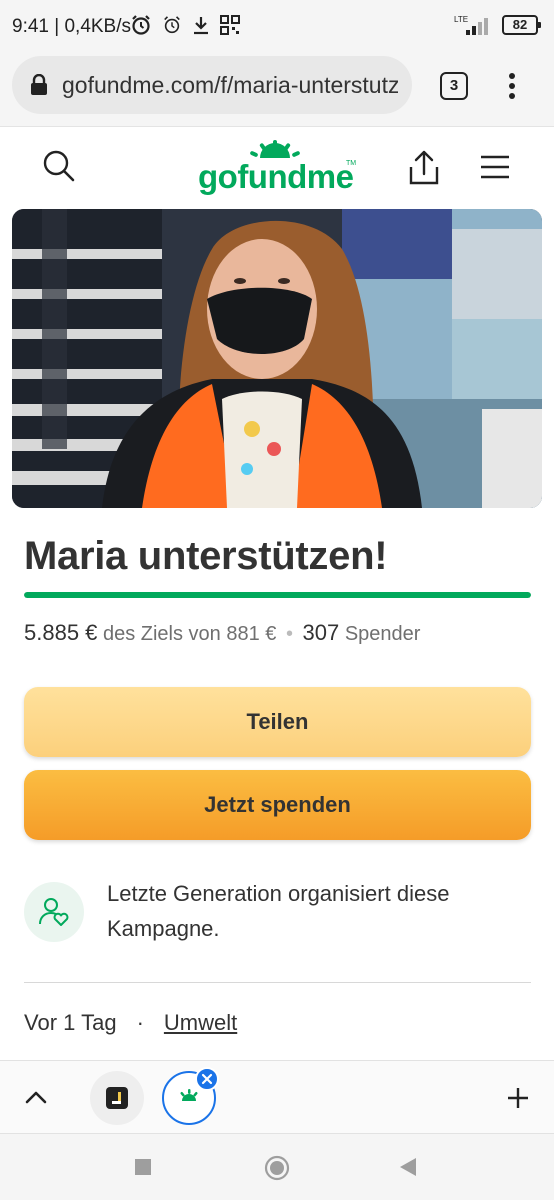 The height and width of the screenshot is (1200, 554). I want to click on progress-fill, so click(277, 595).